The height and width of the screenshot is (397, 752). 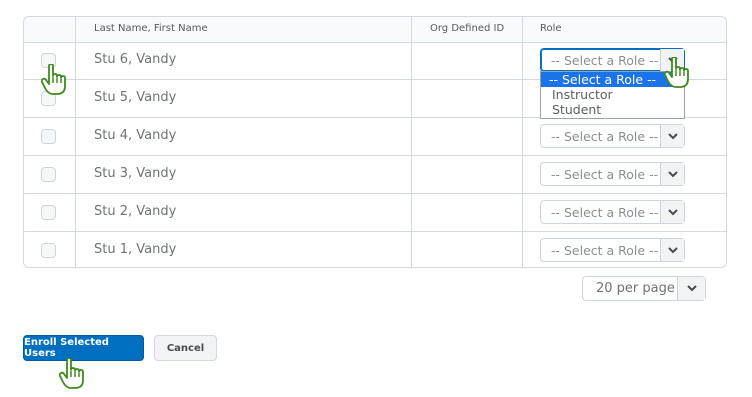 What do you see at coordinates (135, 173) in the screenshot?
I see `user-name: Stu 3, Vandy` at bounding box center [135, 173].